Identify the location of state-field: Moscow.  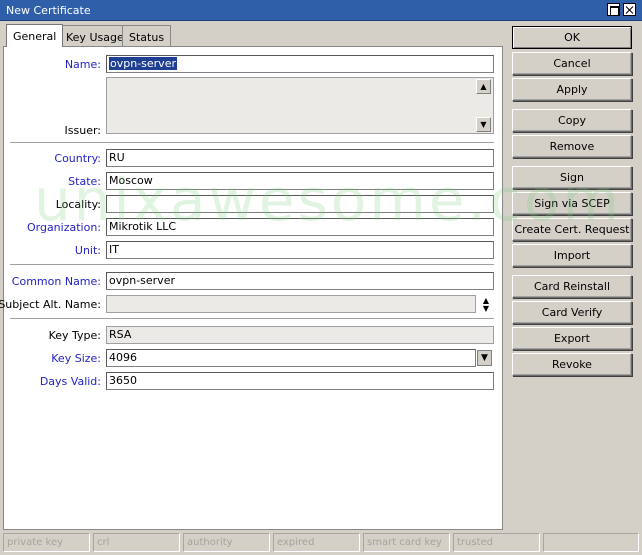
(300, 181).